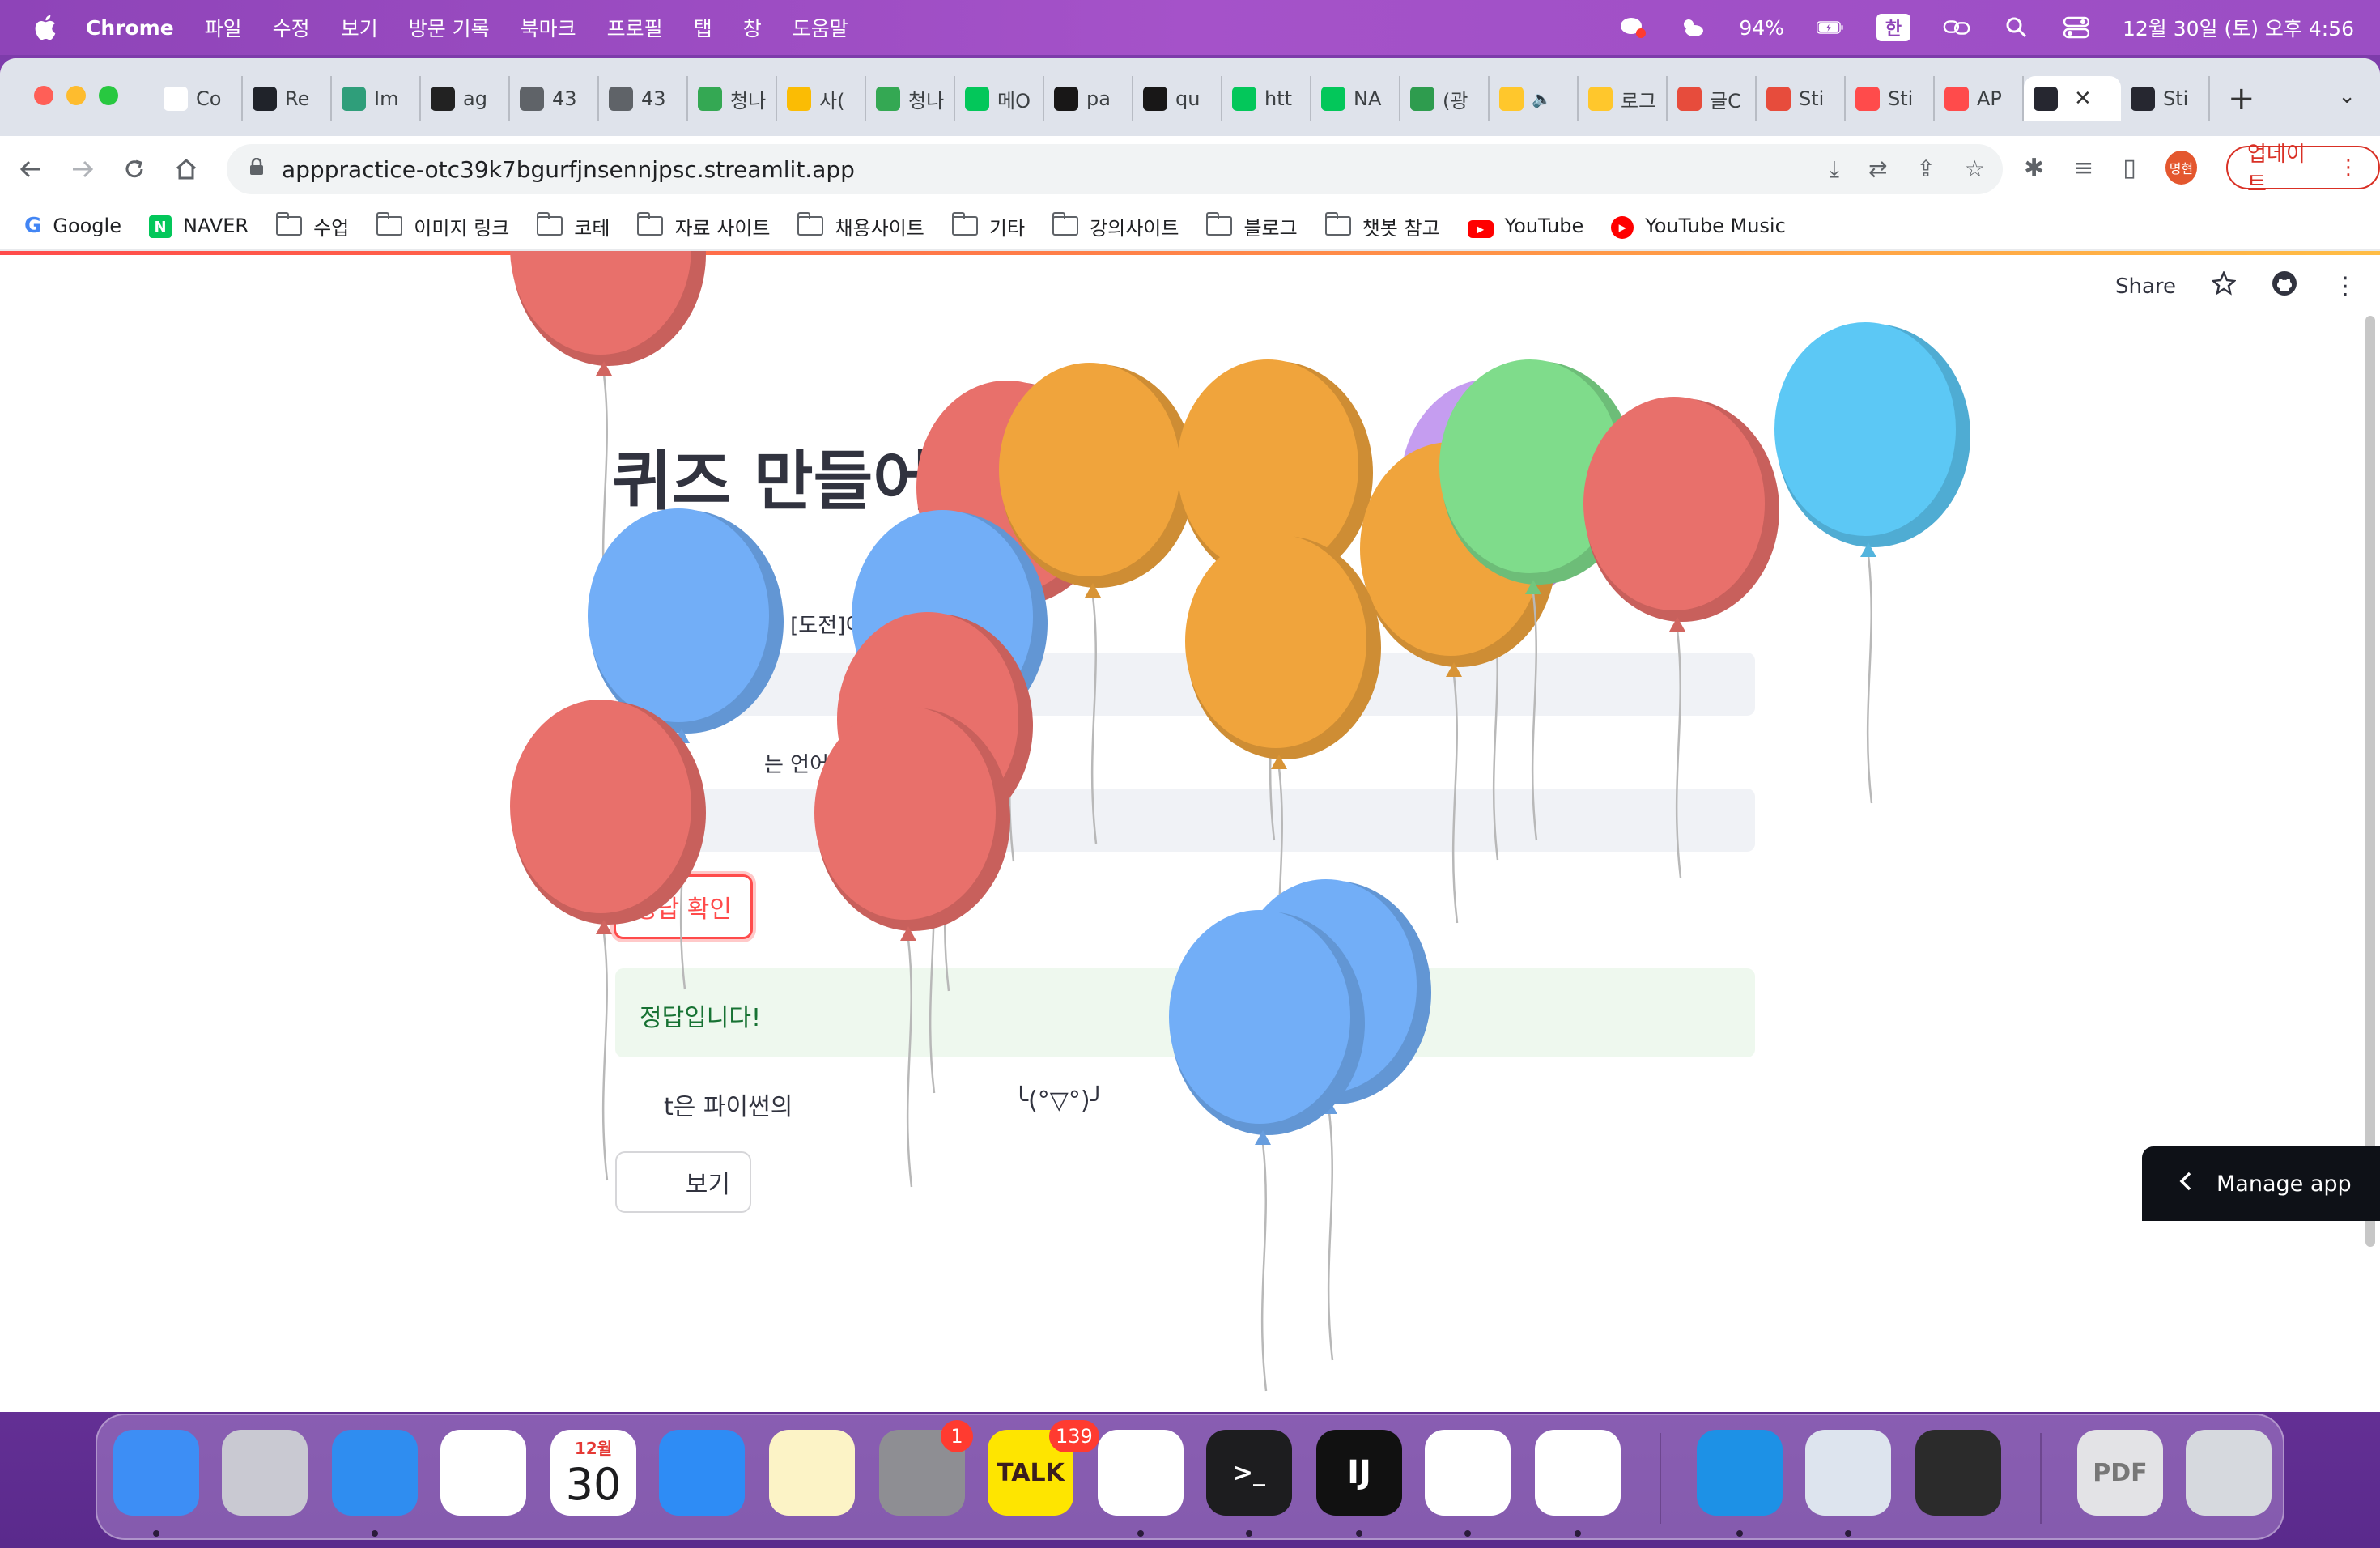 The width and height of the screenshot is (2380, 1548). I want to click on launchpad-icon, so click(265, 1473).